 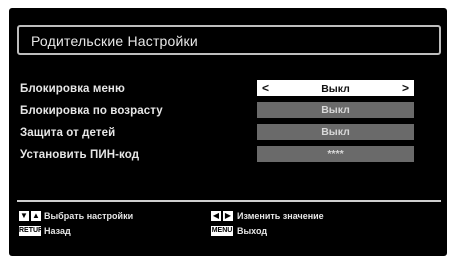 I want to click on child-lock-value: Выкл, so click(x=335, y=132).